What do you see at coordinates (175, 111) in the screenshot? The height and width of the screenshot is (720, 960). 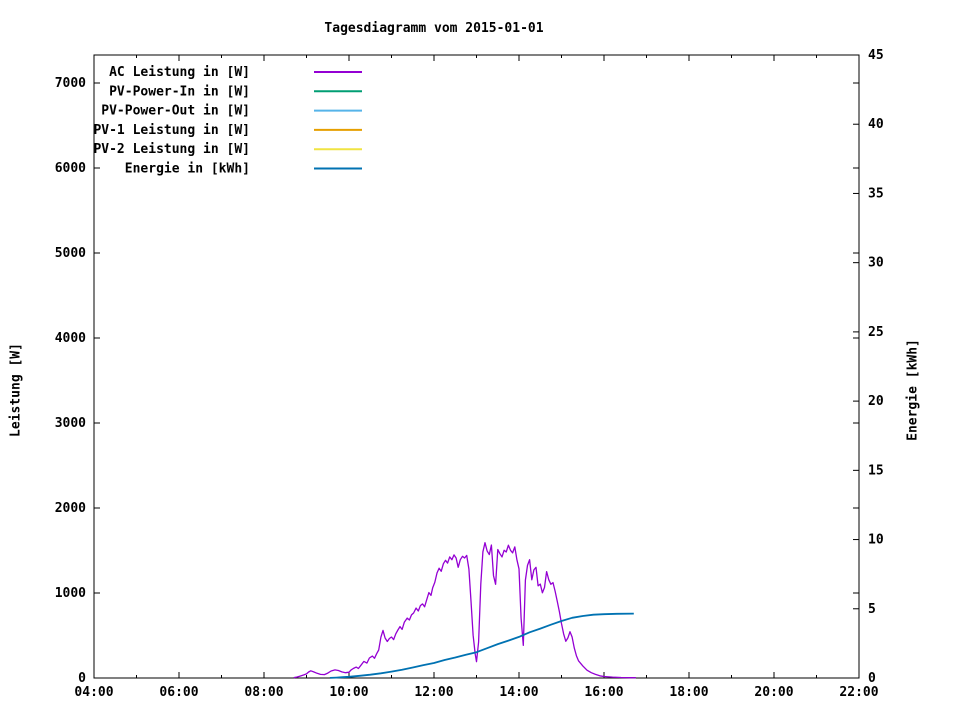 I see `legend-label: PV-Power-Out in [W]` at bounding box center [175, 111].